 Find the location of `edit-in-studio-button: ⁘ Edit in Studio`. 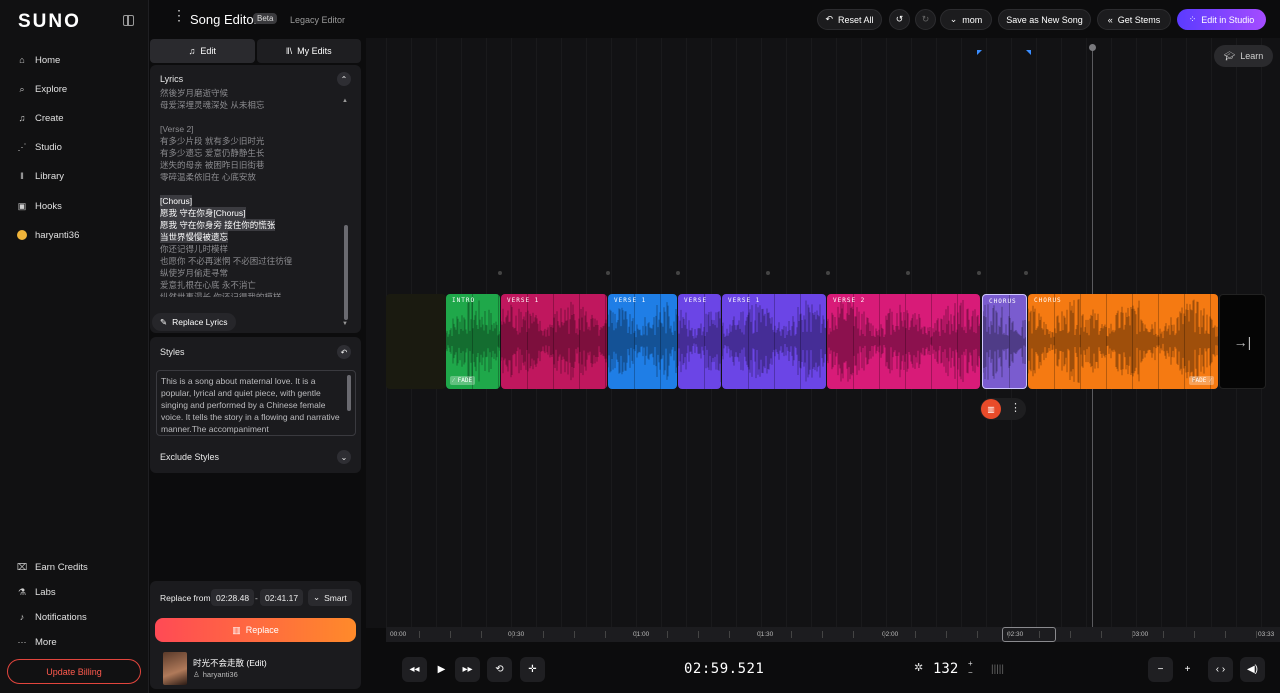

edit-in-studio-button: ⁘ Edit in Studio is located at coordinates (1221, 19).